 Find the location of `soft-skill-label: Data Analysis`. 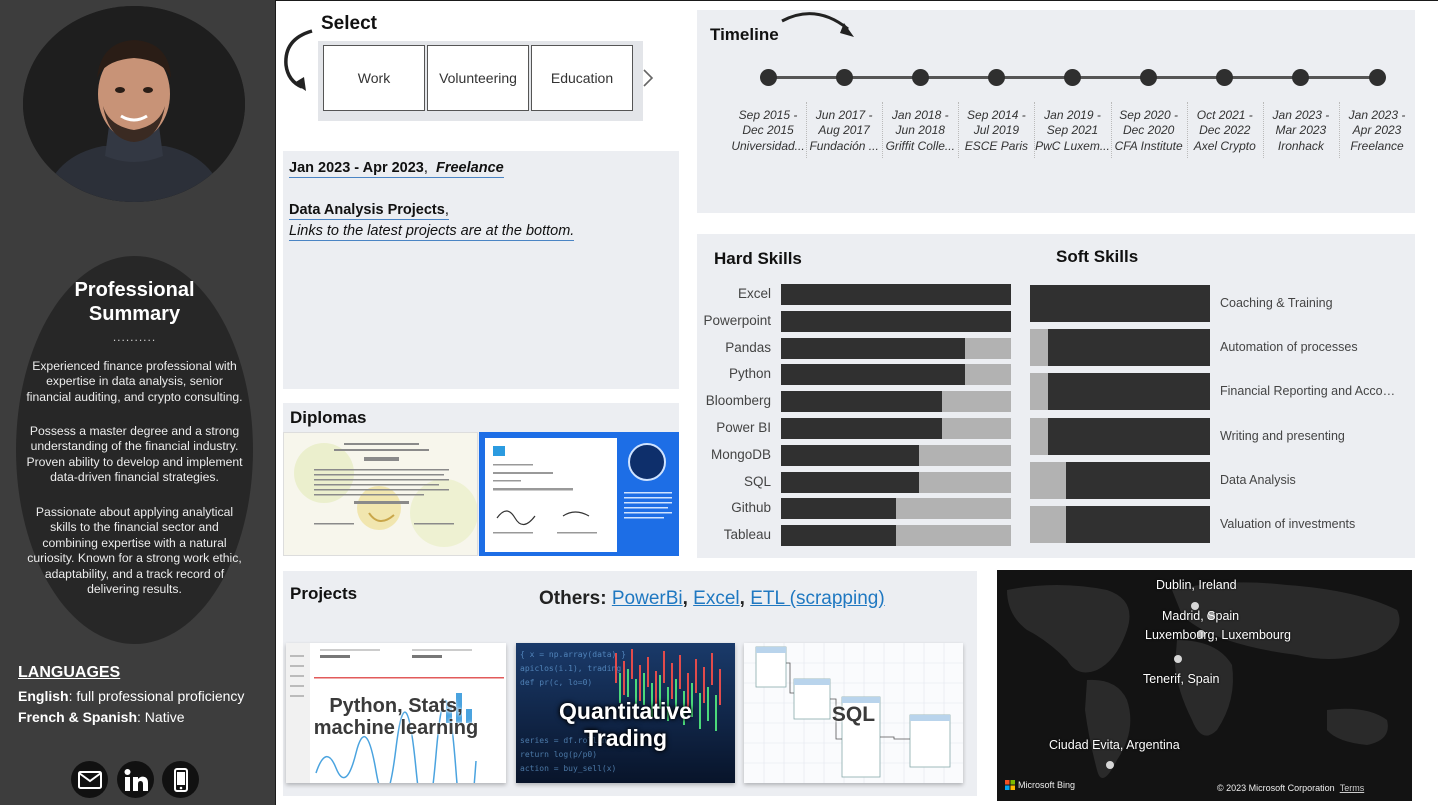

soft-skill-label: Data Analysis is located at coordinates (1258, 479).